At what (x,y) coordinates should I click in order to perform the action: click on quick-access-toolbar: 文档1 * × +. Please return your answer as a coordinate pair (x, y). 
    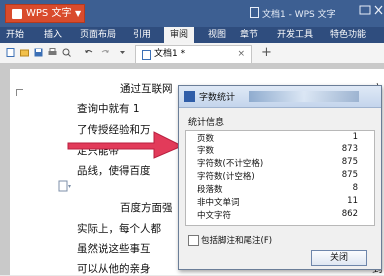
    Looking at the image, I should click on (192, 53).